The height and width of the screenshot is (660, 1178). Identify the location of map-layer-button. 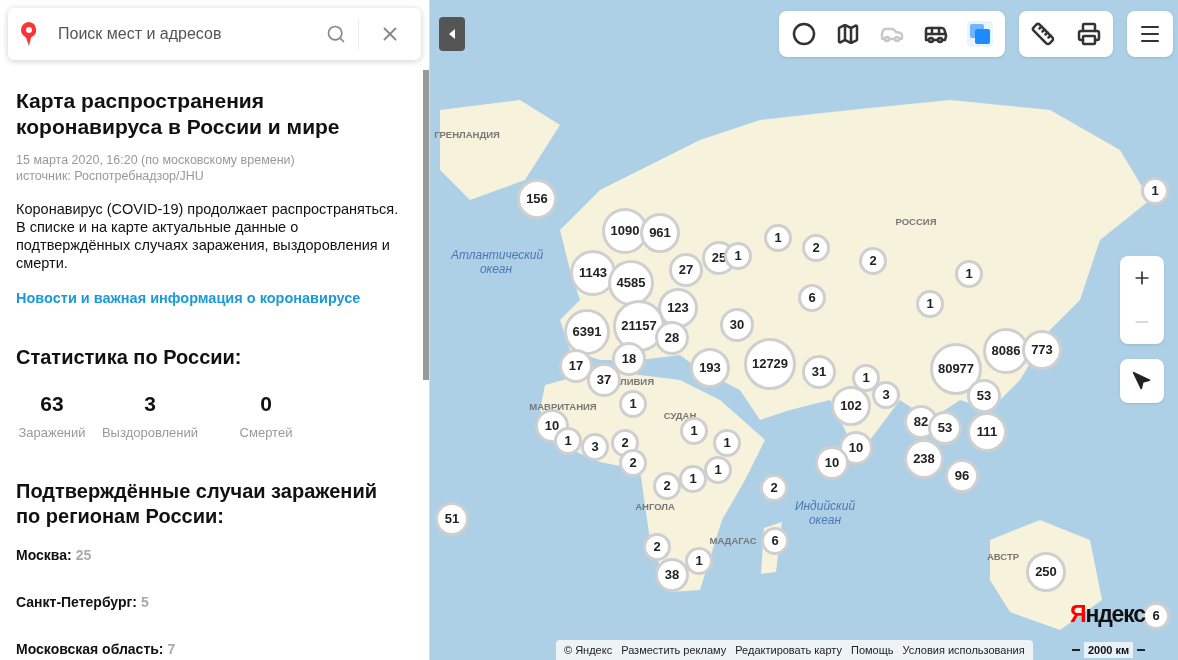
(848, 34).